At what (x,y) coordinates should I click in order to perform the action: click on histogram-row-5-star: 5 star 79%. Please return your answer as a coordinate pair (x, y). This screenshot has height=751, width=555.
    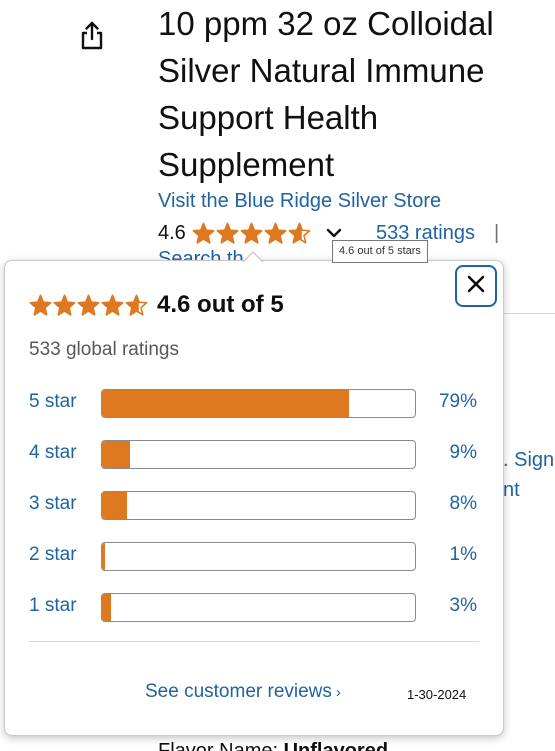
    Looking at the image, I should click on (259, 404).